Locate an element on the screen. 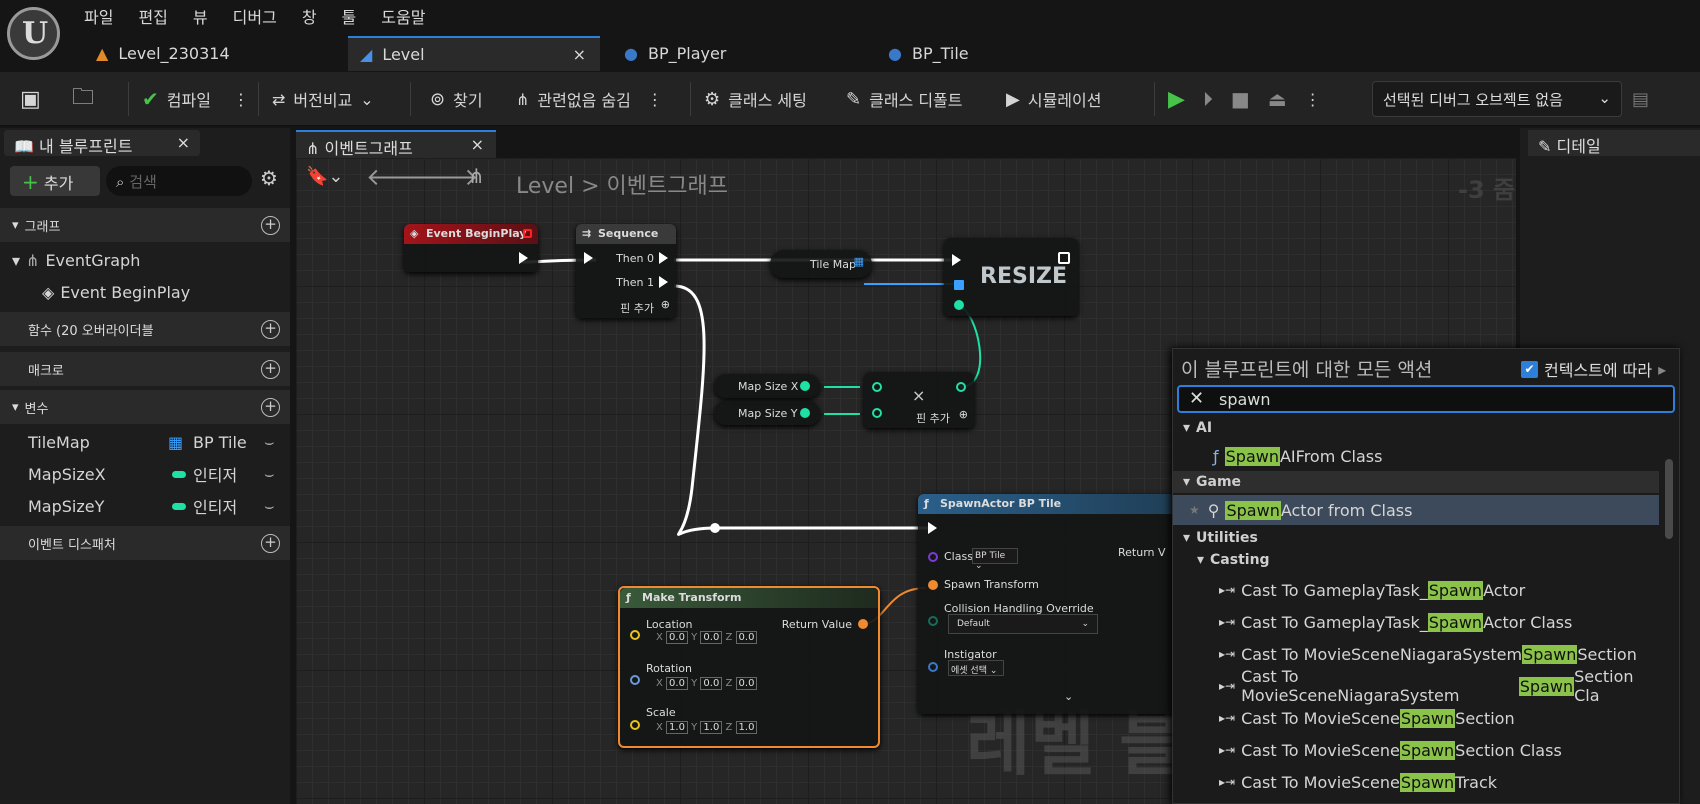 The height and width of the screenshot is (804, 1700). then0-pin is located at coordinates (663, 258).